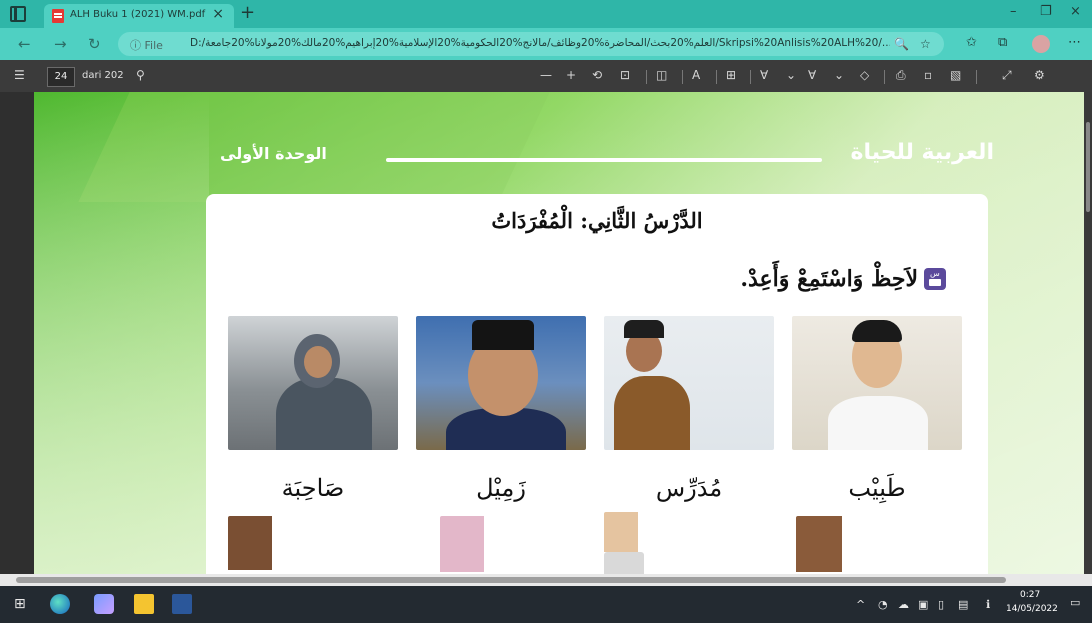  I want to click on photo-teacher, so click(689, 383).